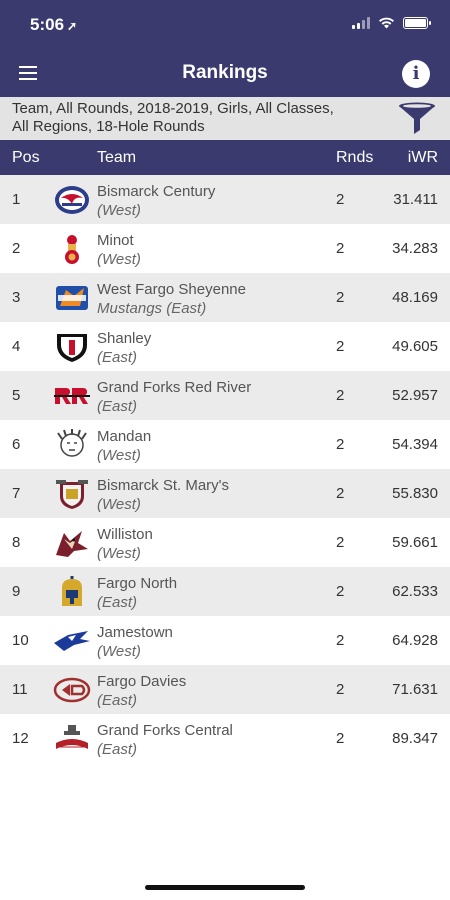  Describe the element at coordinates (415, 395) in the screenshot. I see `row-iwr: 52.957` at that location.